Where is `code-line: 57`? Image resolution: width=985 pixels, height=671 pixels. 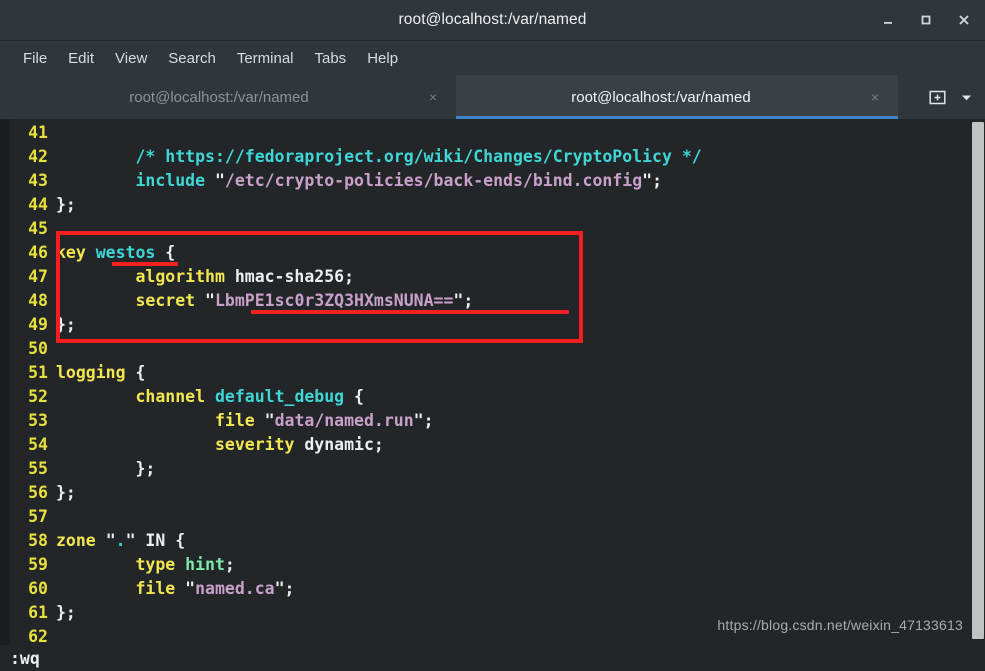
code-line: 57 is located at coordinates (490, 517).